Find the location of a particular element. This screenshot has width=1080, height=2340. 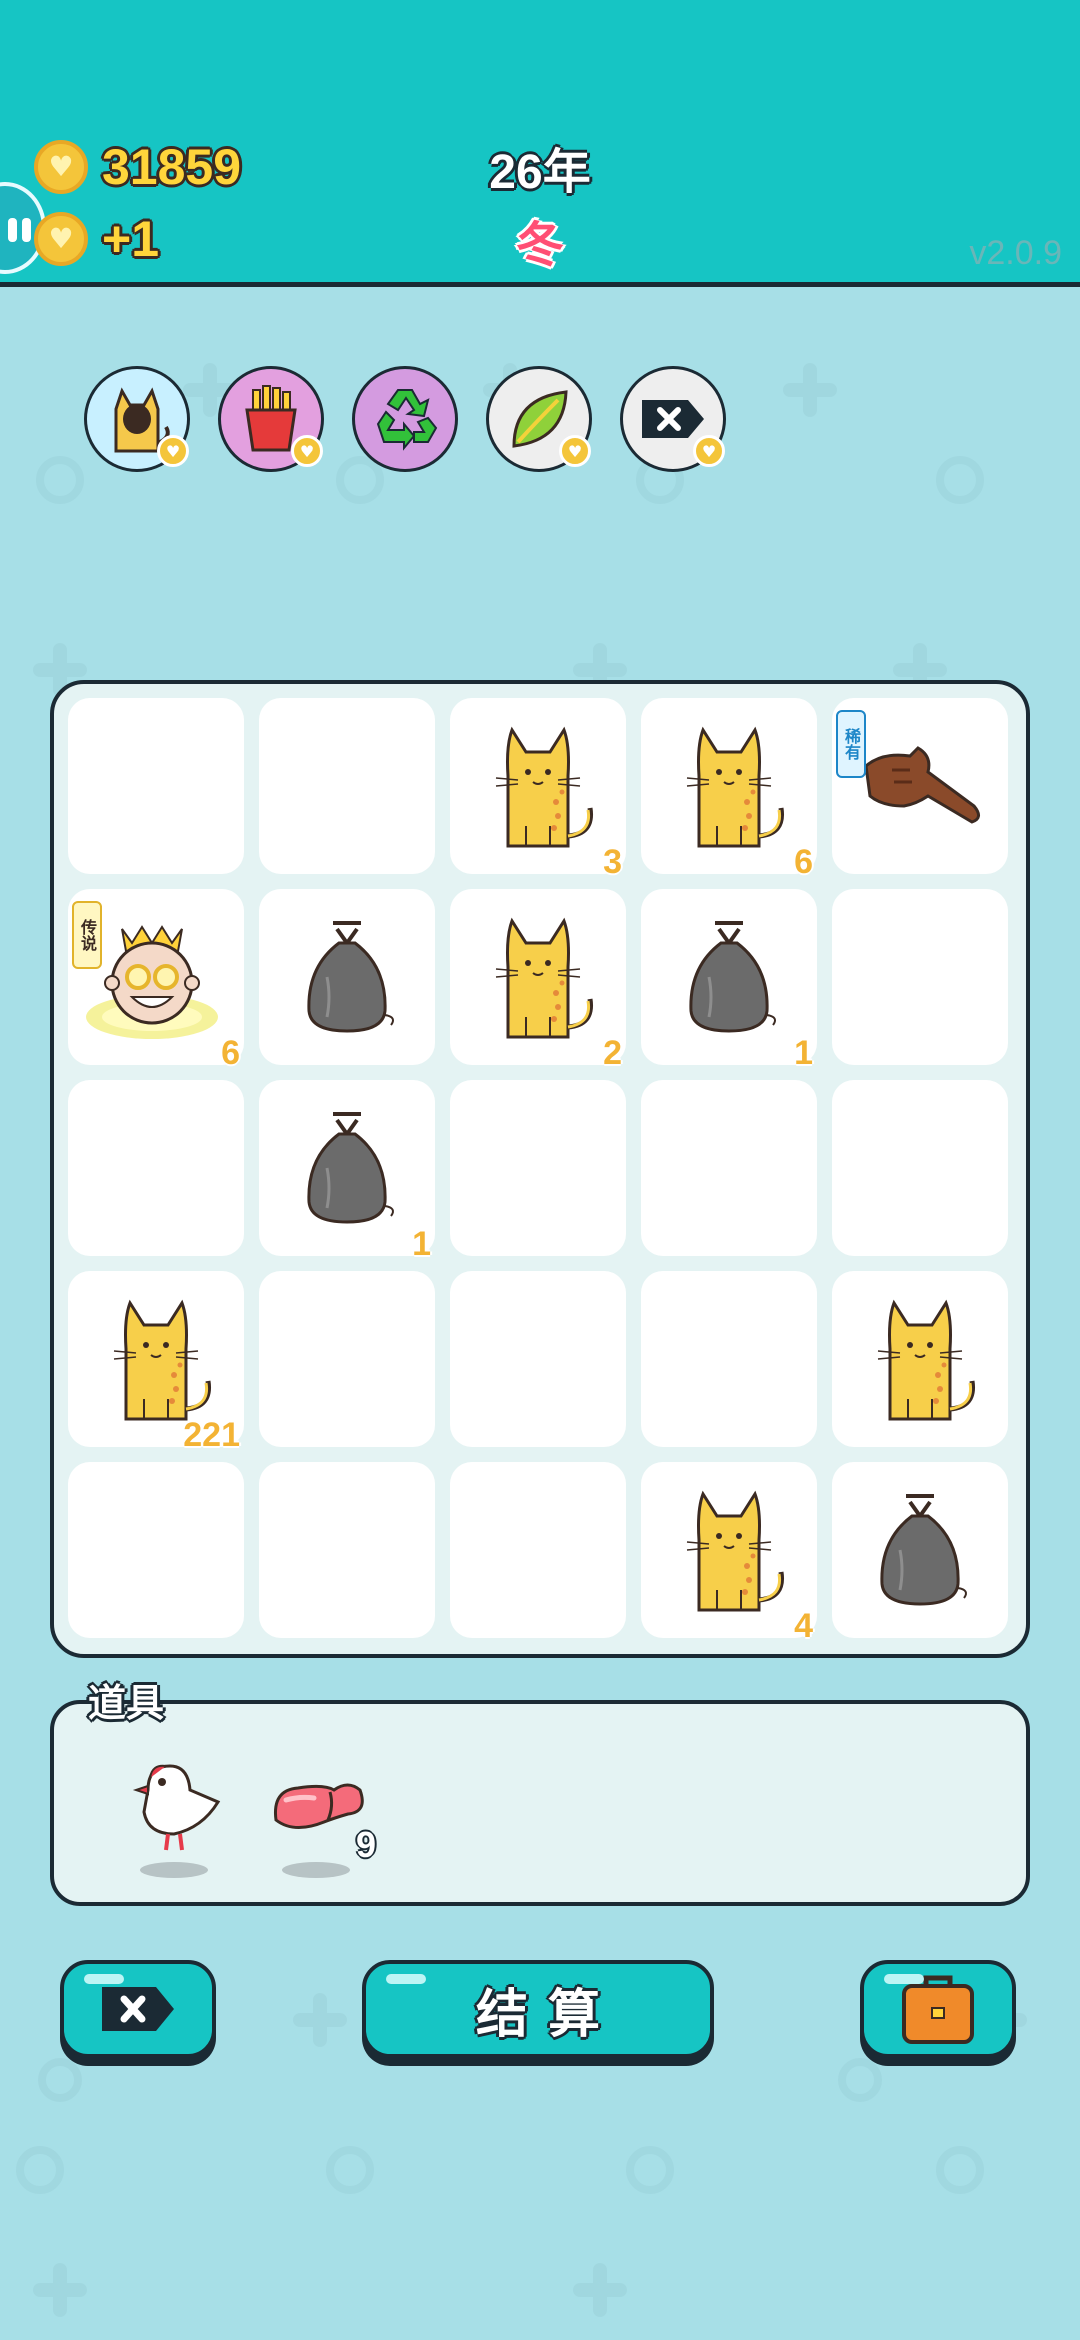

board-cell: 传说 6 is located at coordinates (156, 980).